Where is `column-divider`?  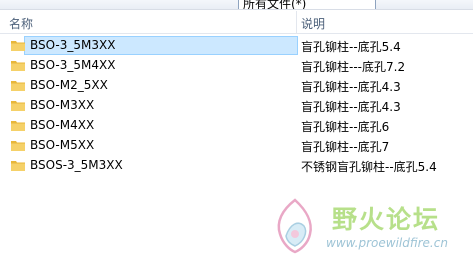
column-divider is located at coordinates (296, 22).